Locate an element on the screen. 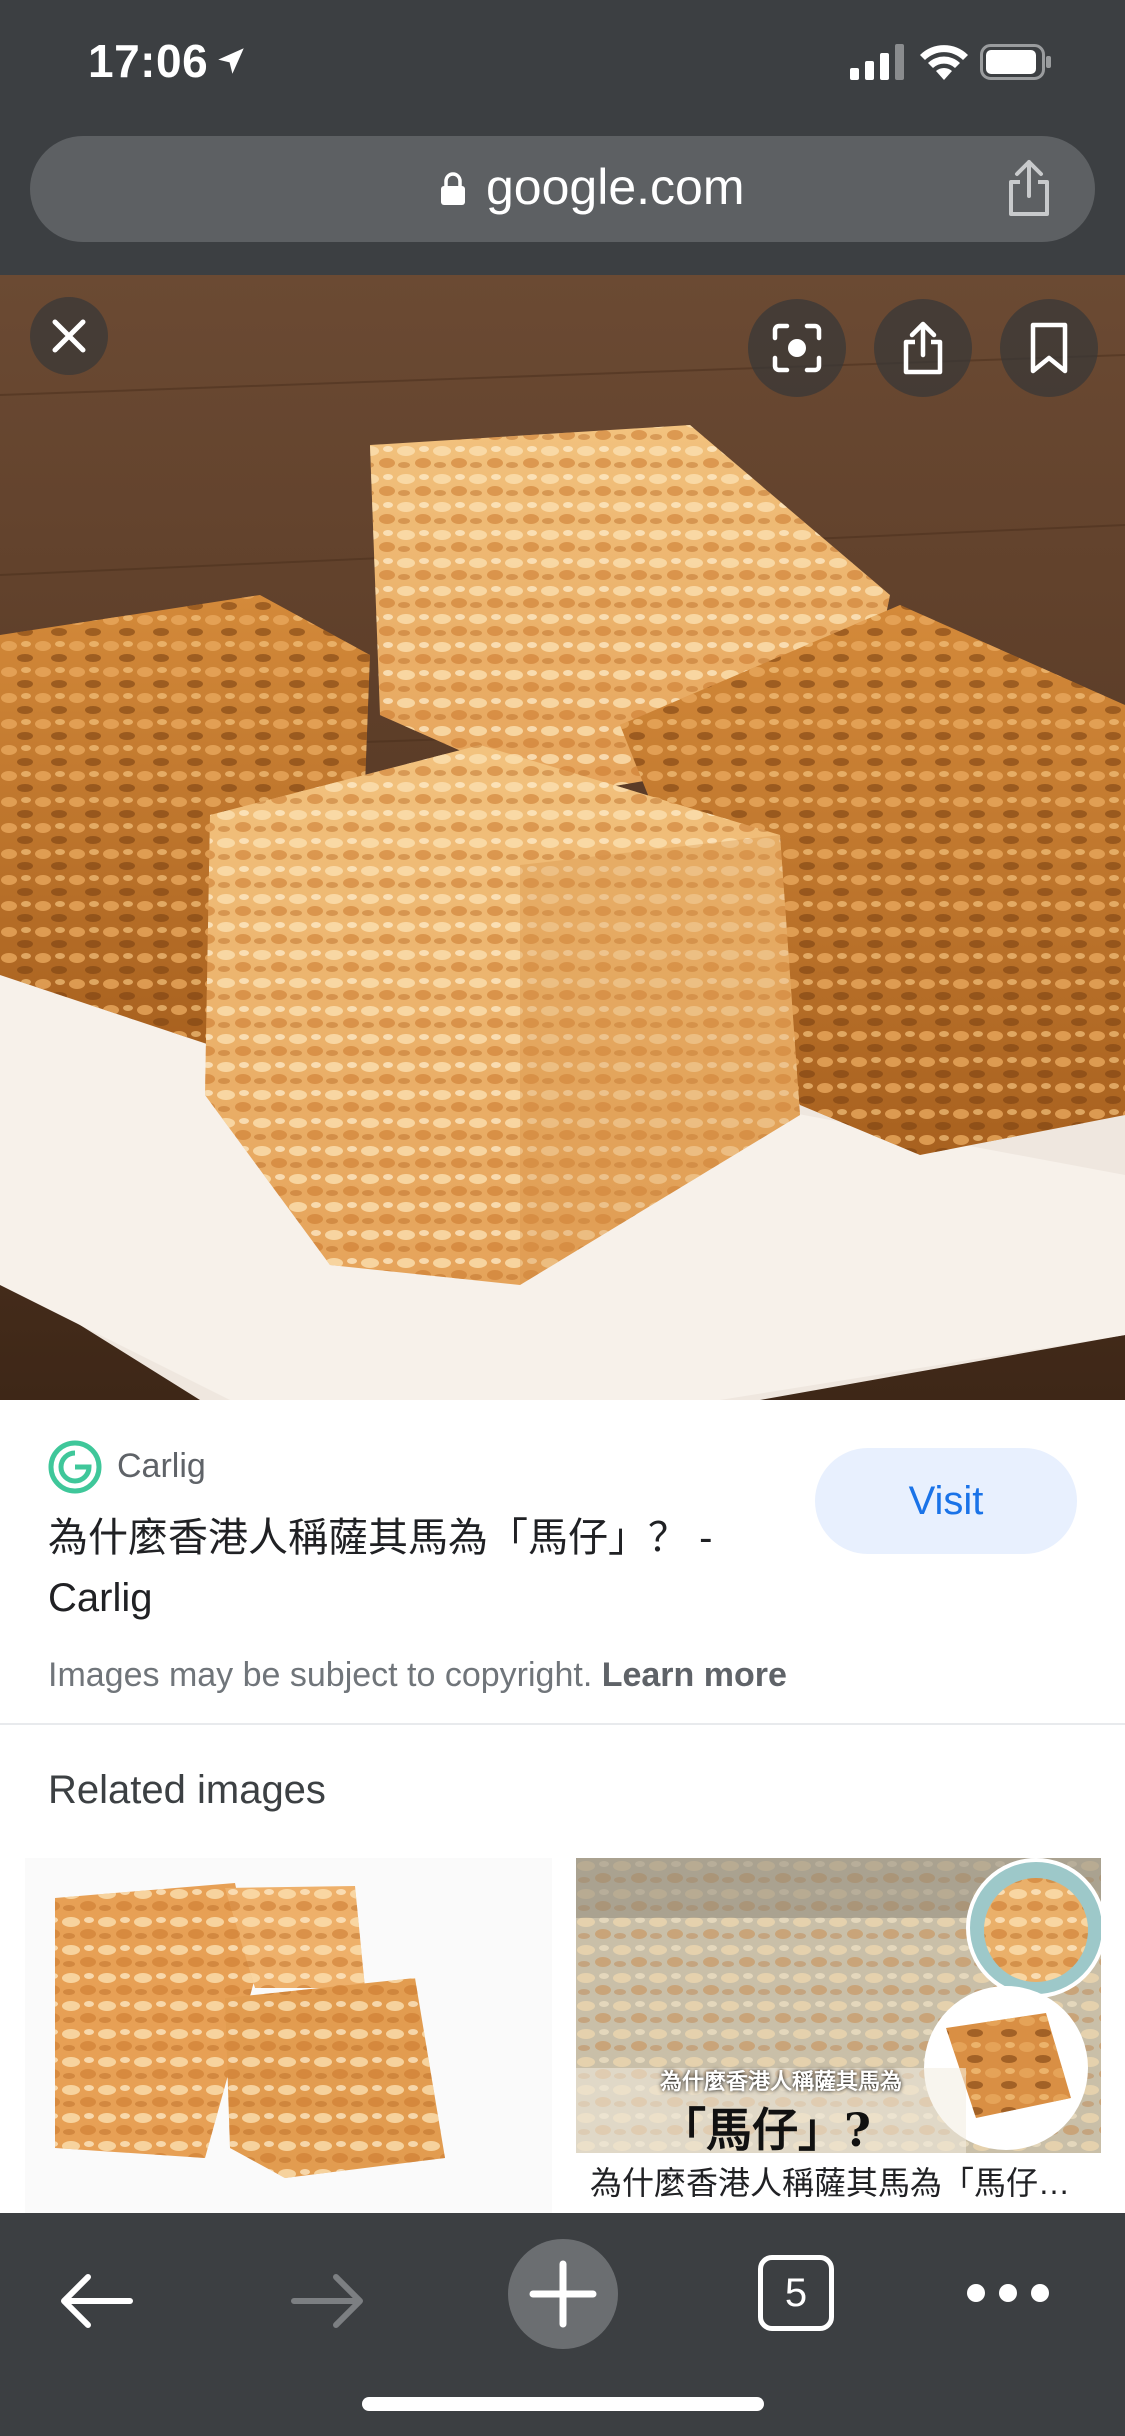  close-icon is located at coordinates (69, 336).